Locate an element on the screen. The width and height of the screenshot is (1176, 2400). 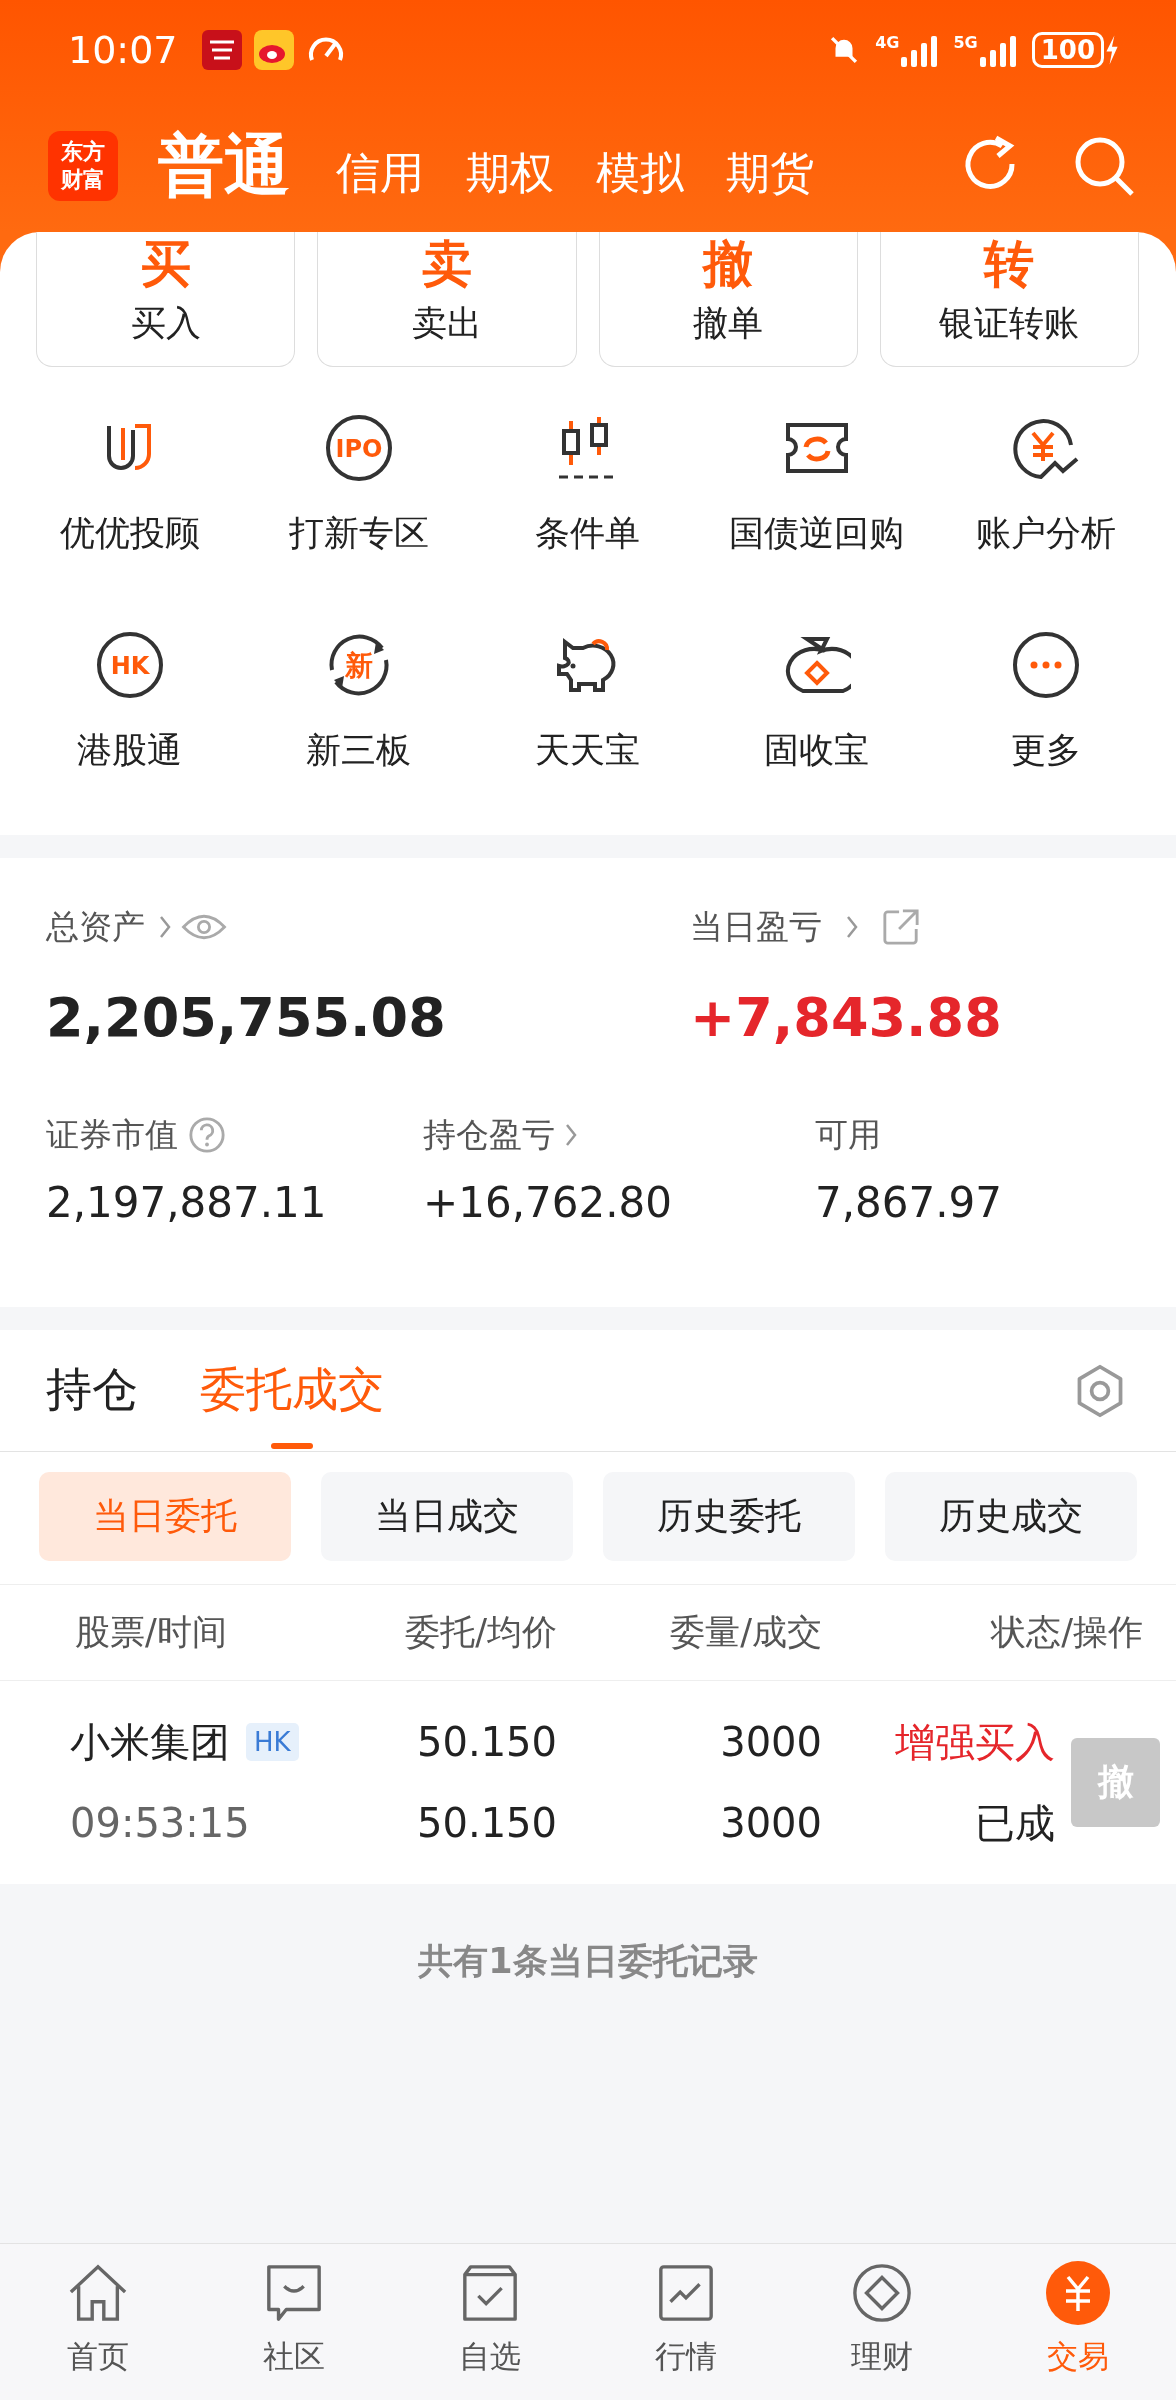
asset-label: 可用 is located at coordinates (848, 1134).